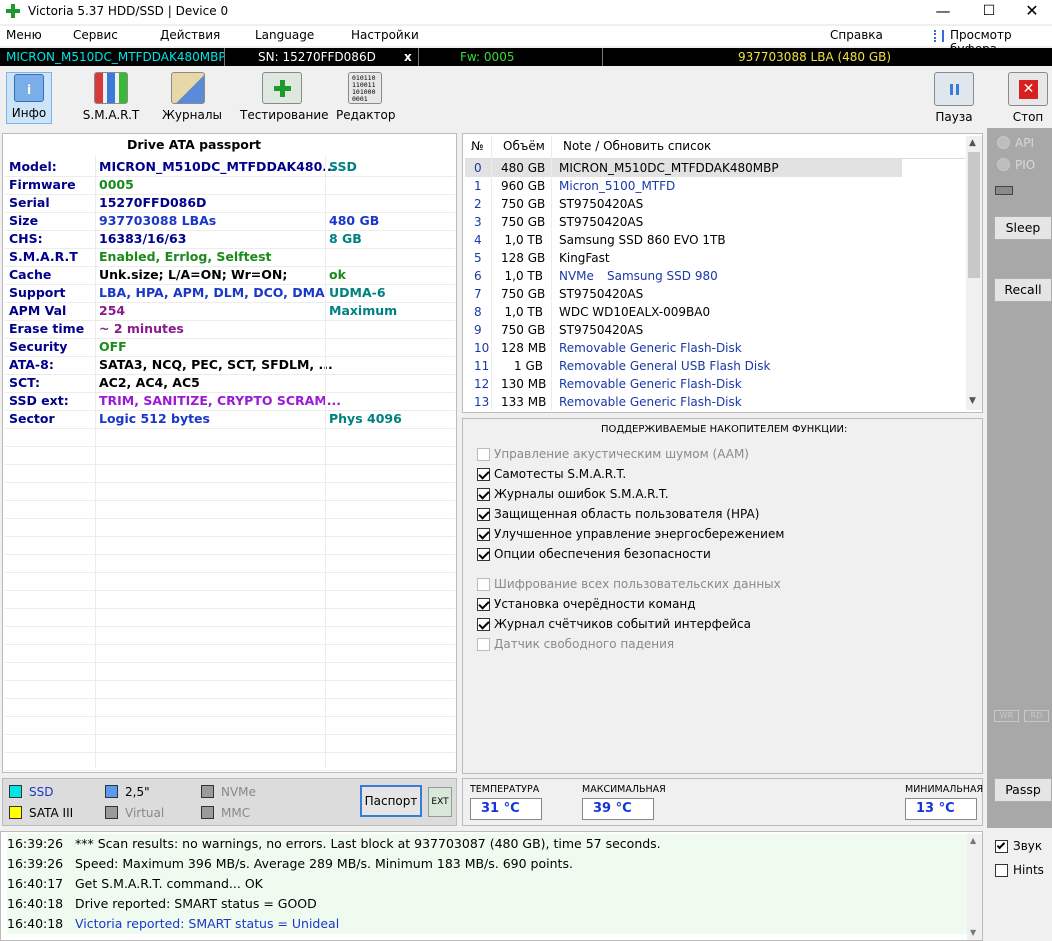  I want to click on recall-button: Recall, so click(1023, 290).